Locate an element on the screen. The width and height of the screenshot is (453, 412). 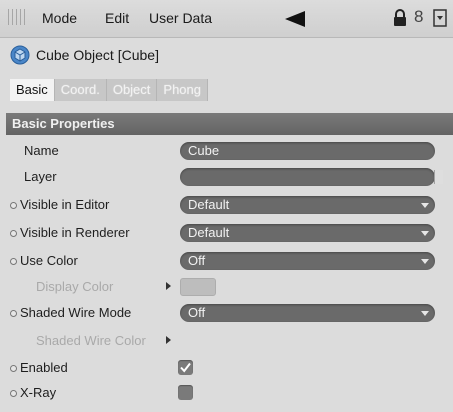
layer-value is located at coordinates (184, 176).